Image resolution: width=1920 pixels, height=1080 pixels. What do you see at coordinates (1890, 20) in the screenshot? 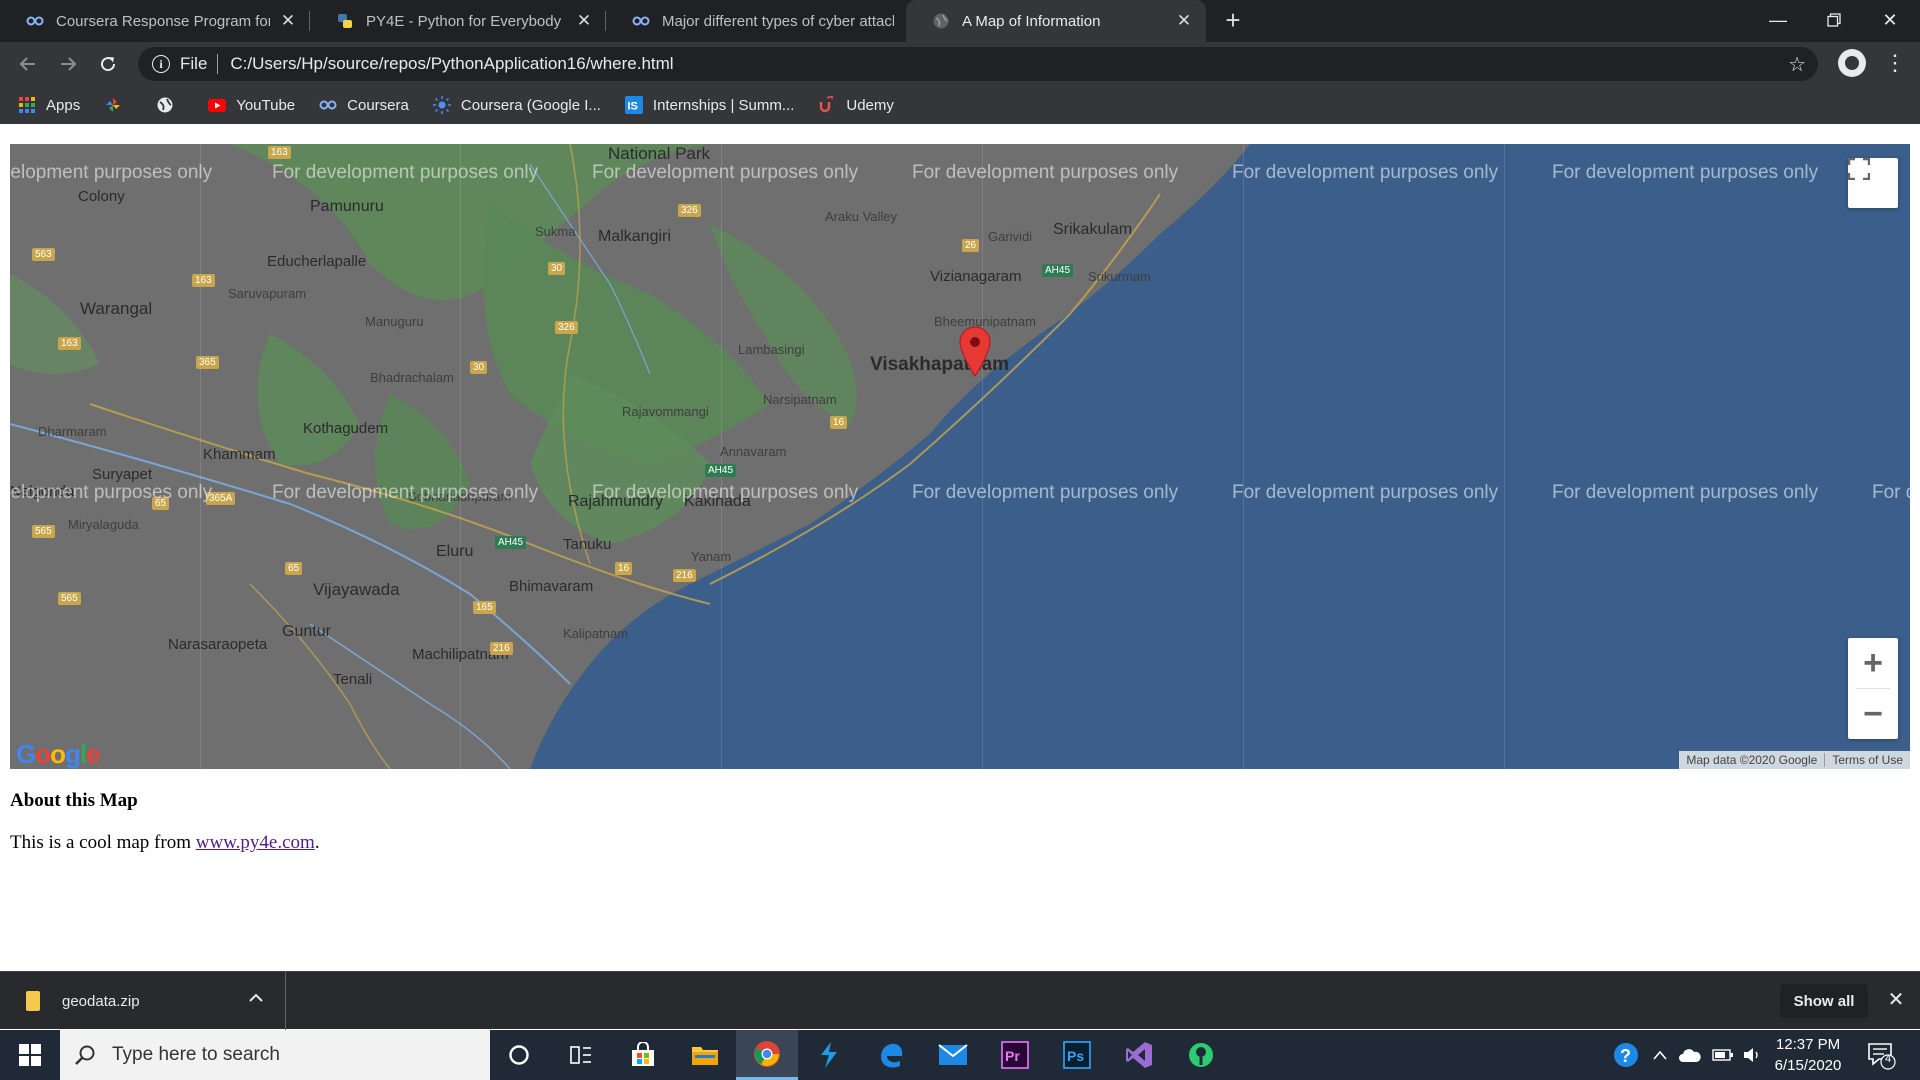
I see `close-window-button: ✕` at bounding box center [1890, 20].